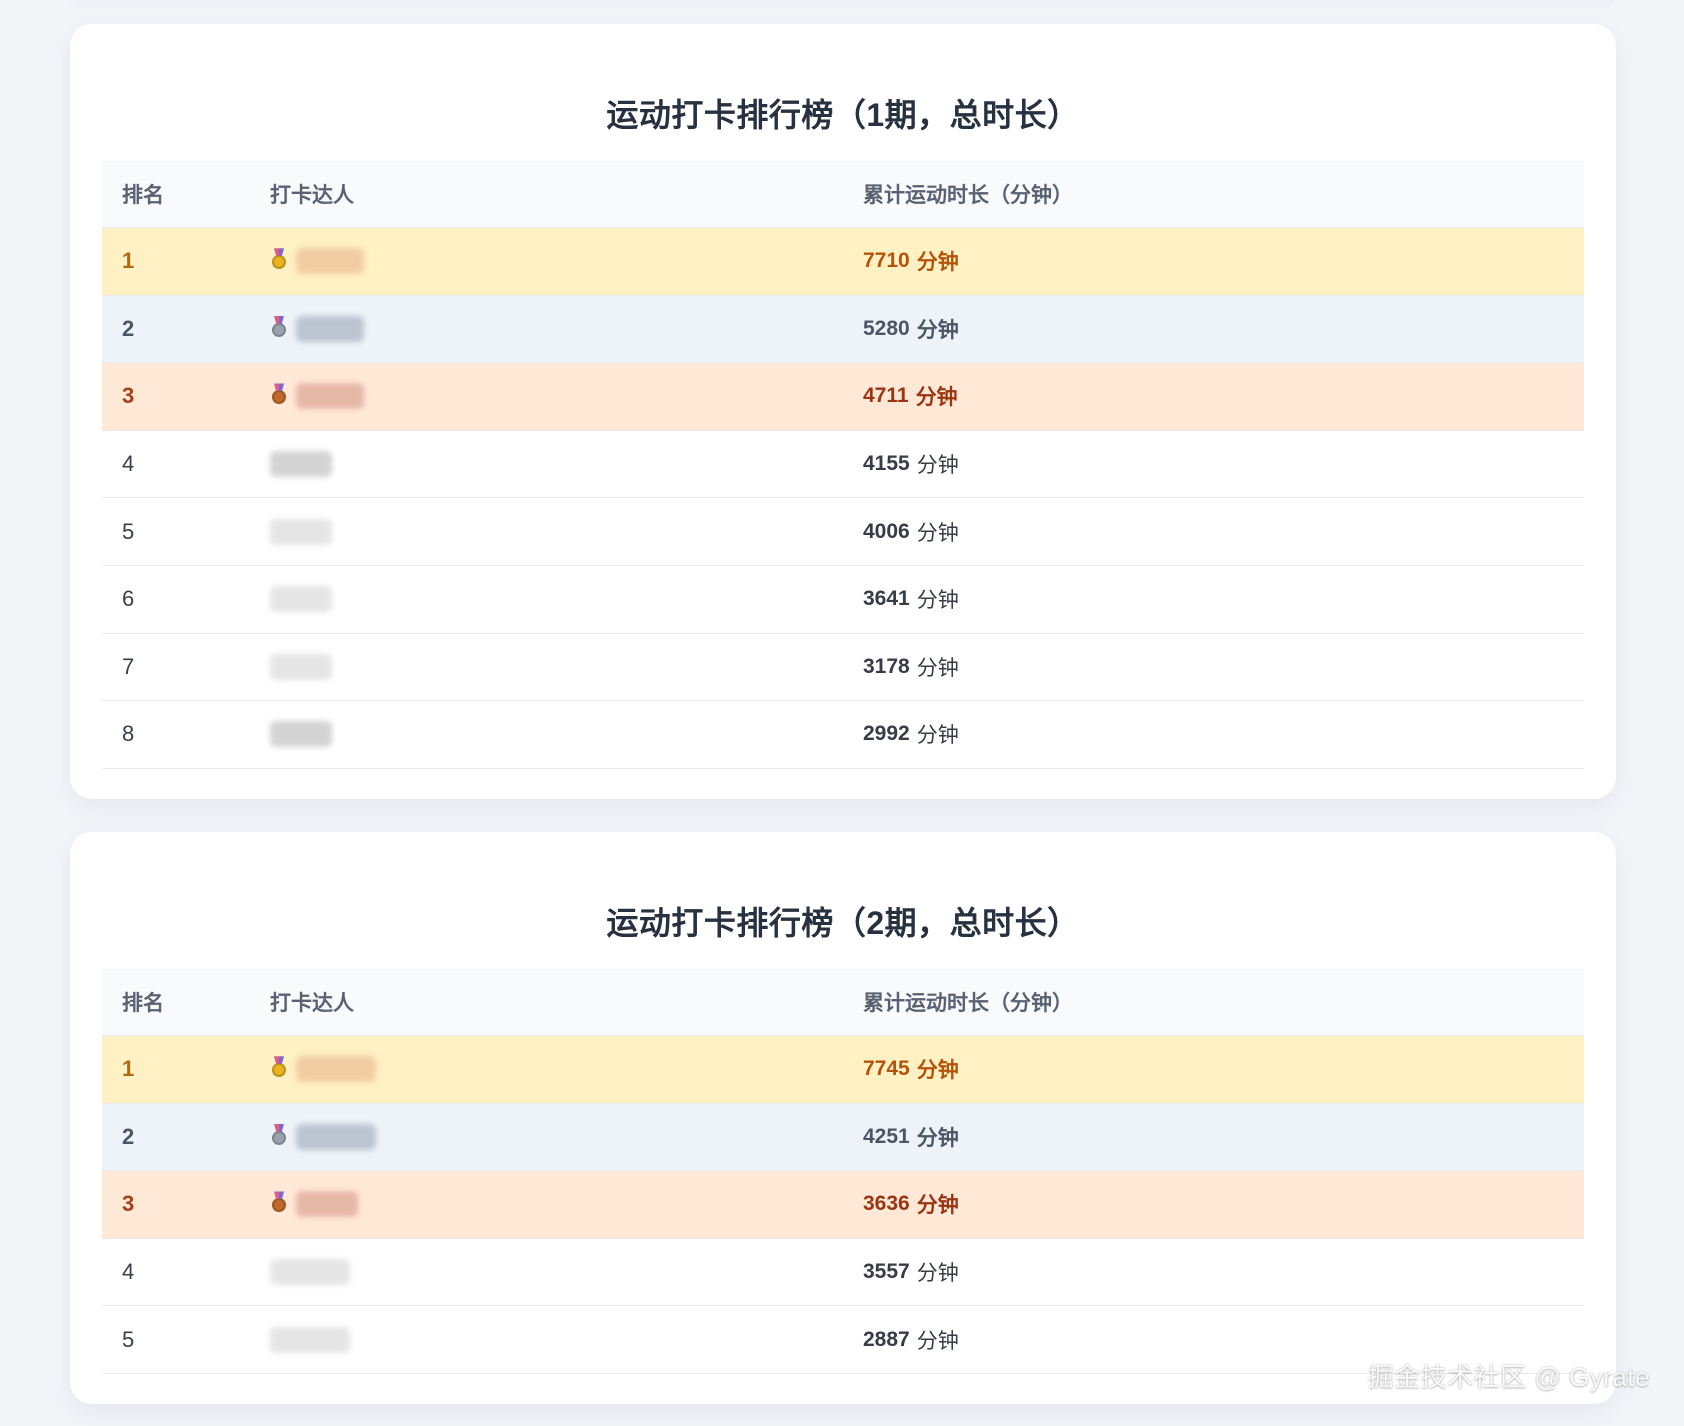 Image resolution: width=1684 pixels, height=1426 pixels. What do you see at coordinates (843, 599) in the screenshot?
I see `table-row: 6 3641 分钟` at bounding box center [843, 599].